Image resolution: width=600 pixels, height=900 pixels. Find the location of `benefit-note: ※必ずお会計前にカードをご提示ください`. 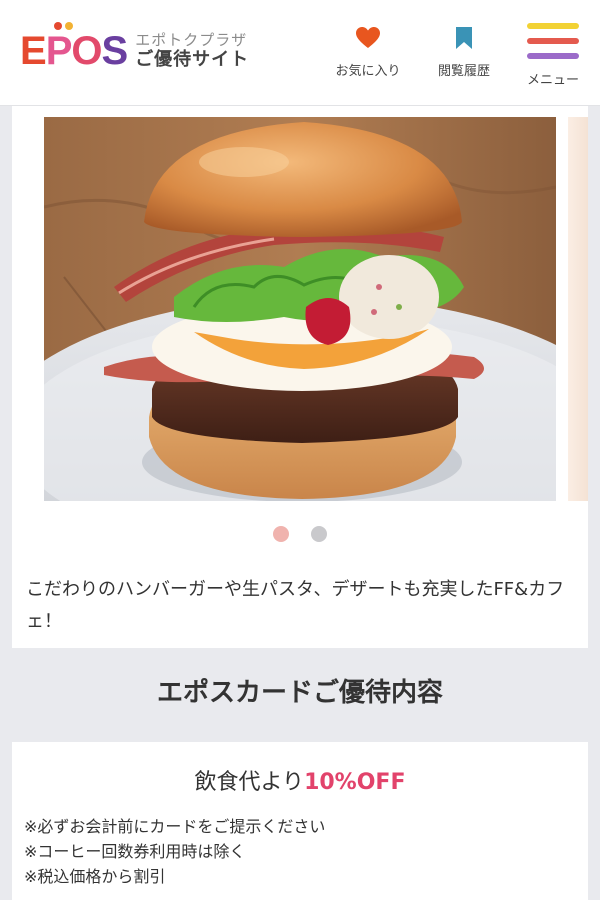

benefit-note: ※必ずお会計前にカードをご提示ください is located at coordinates (175, 826).